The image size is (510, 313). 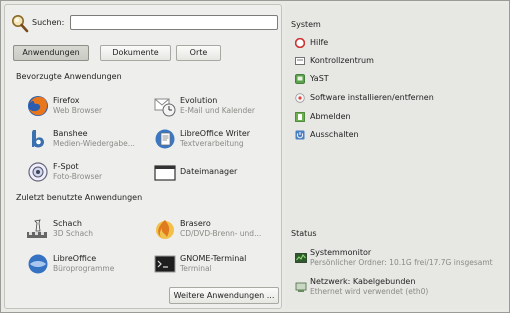 What do you see at coordinates (165, 173) in the screenshot?
I see `file-manager-icon` at bounding box center [165, 173].